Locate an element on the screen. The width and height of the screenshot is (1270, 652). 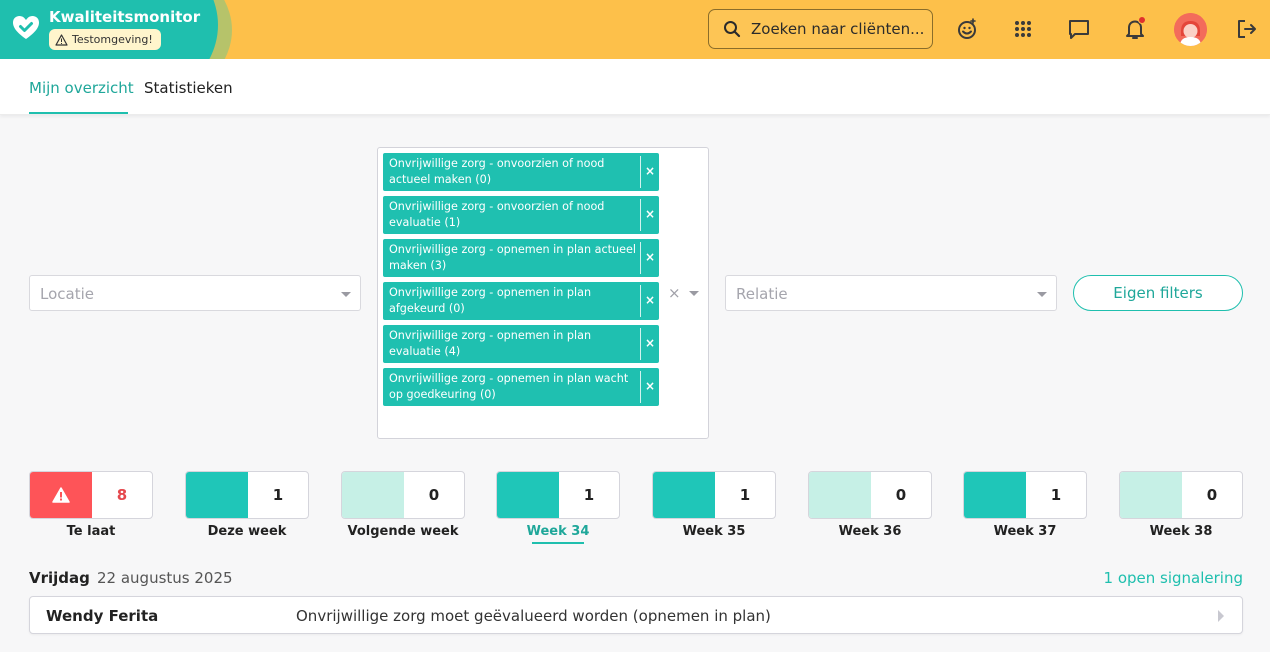
week-label: Week 38 is located at coordinates (1181, 531).